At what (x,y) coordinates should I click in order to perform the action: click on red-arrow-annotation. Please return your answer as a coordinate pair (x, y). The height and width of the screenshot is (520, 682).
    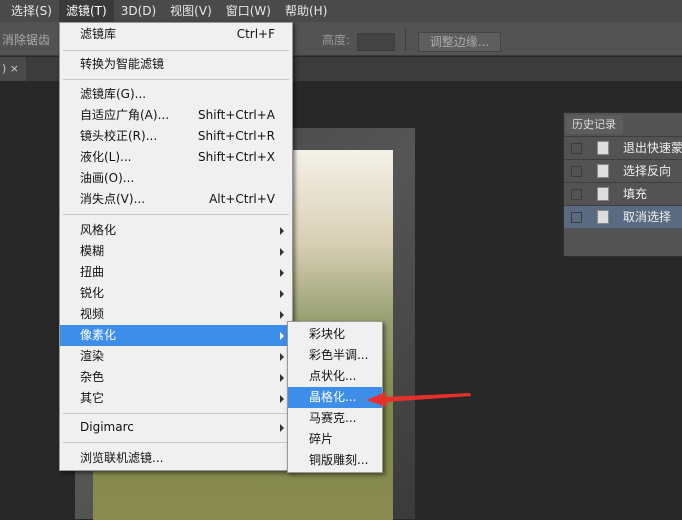
    Looking at the image, I should click on (418, 399).